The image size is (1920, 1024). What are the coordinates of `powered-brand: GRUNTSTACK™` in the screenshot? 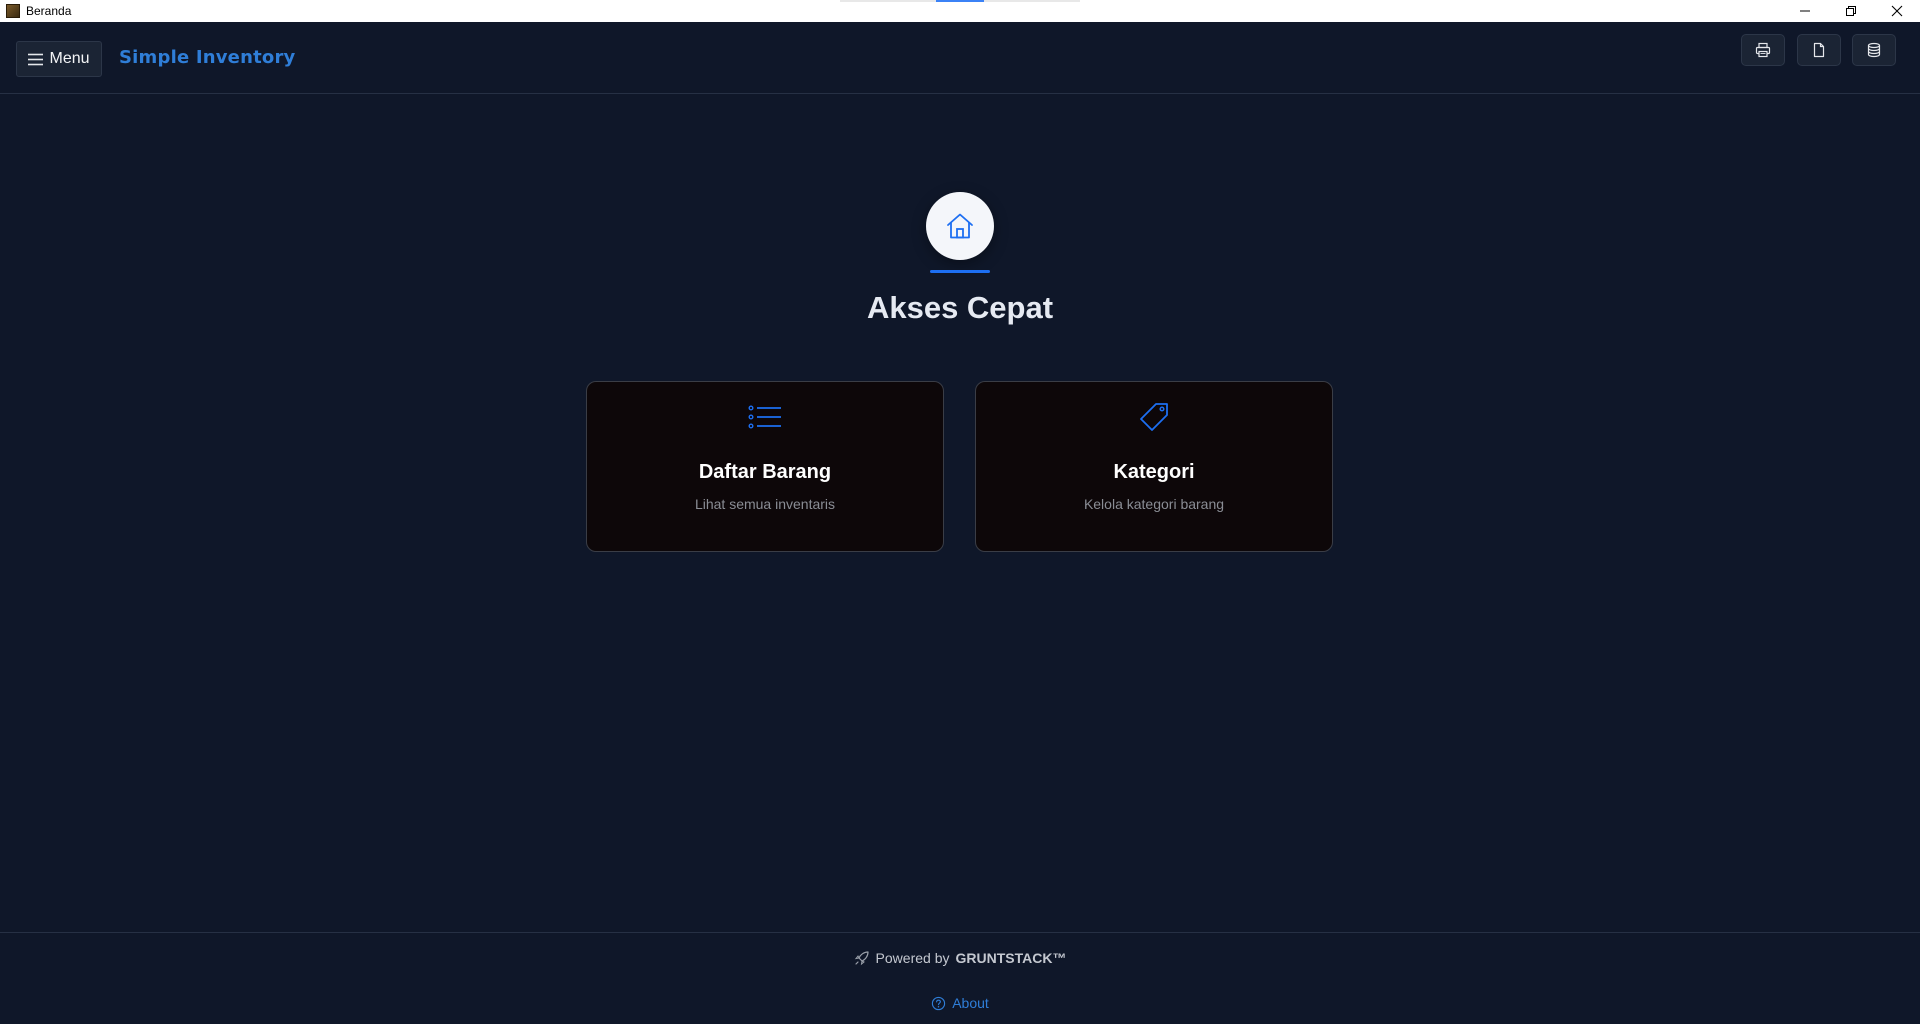 It's located at (1011, 958).